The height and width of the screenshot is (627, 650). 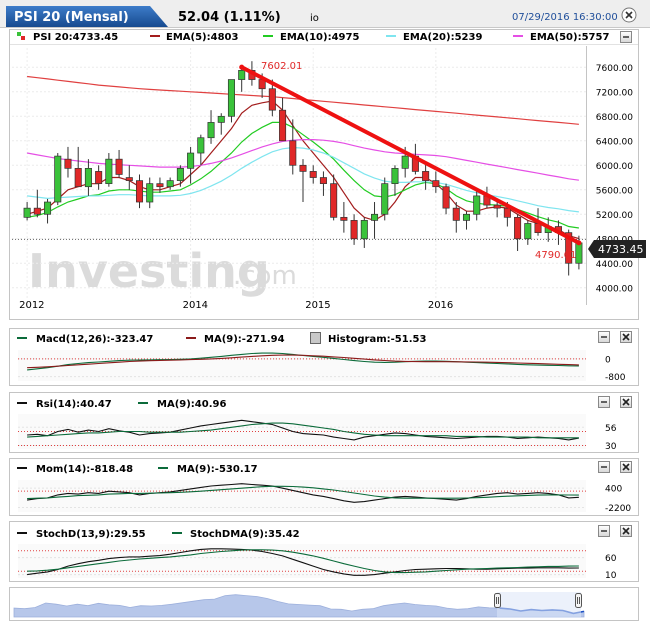 I want to click on y-tick-label: 56, so click(x=611, y=429).